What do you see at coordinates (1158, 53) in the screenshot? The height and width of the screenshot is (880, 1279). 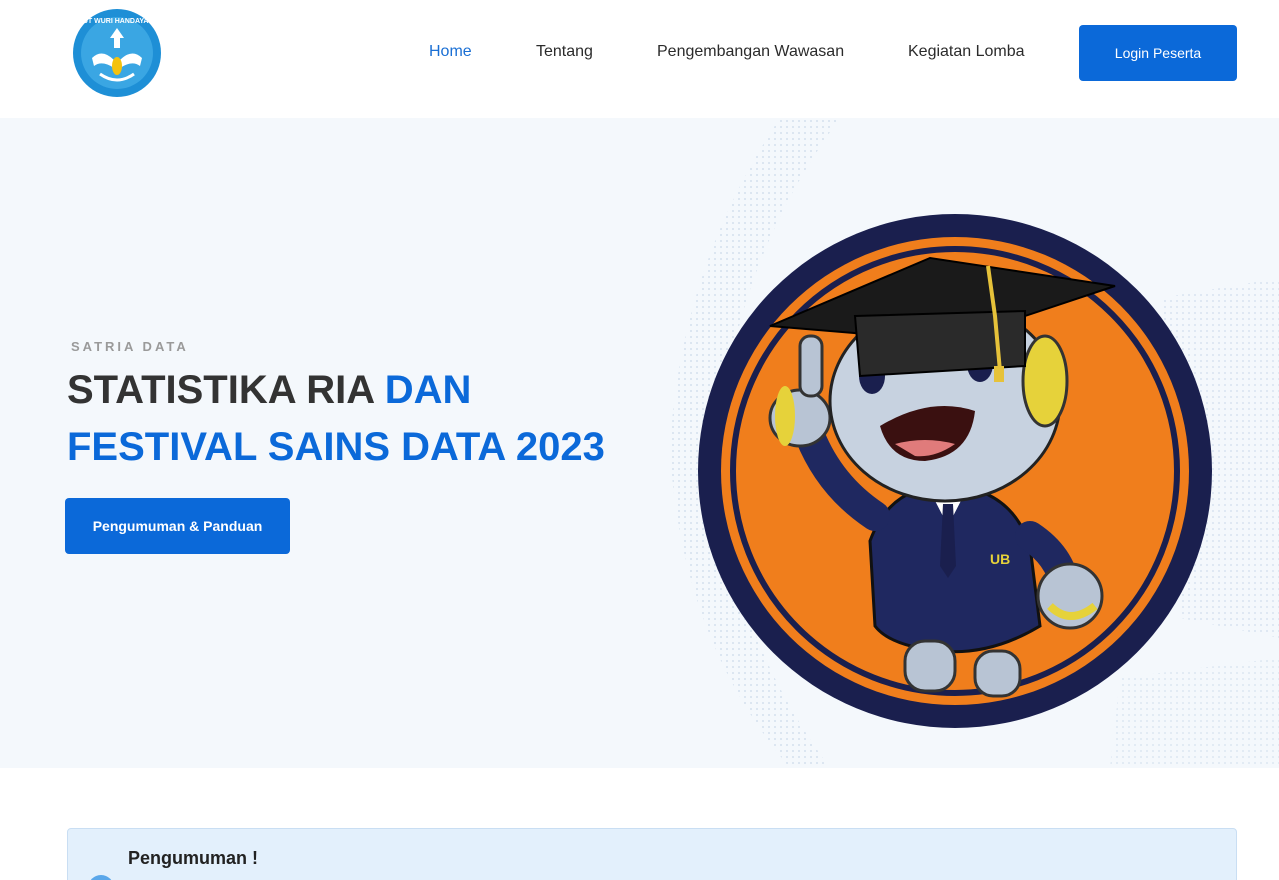 I see `login-peserta-button: Login Peserta` at bounding box center [1158, 53].